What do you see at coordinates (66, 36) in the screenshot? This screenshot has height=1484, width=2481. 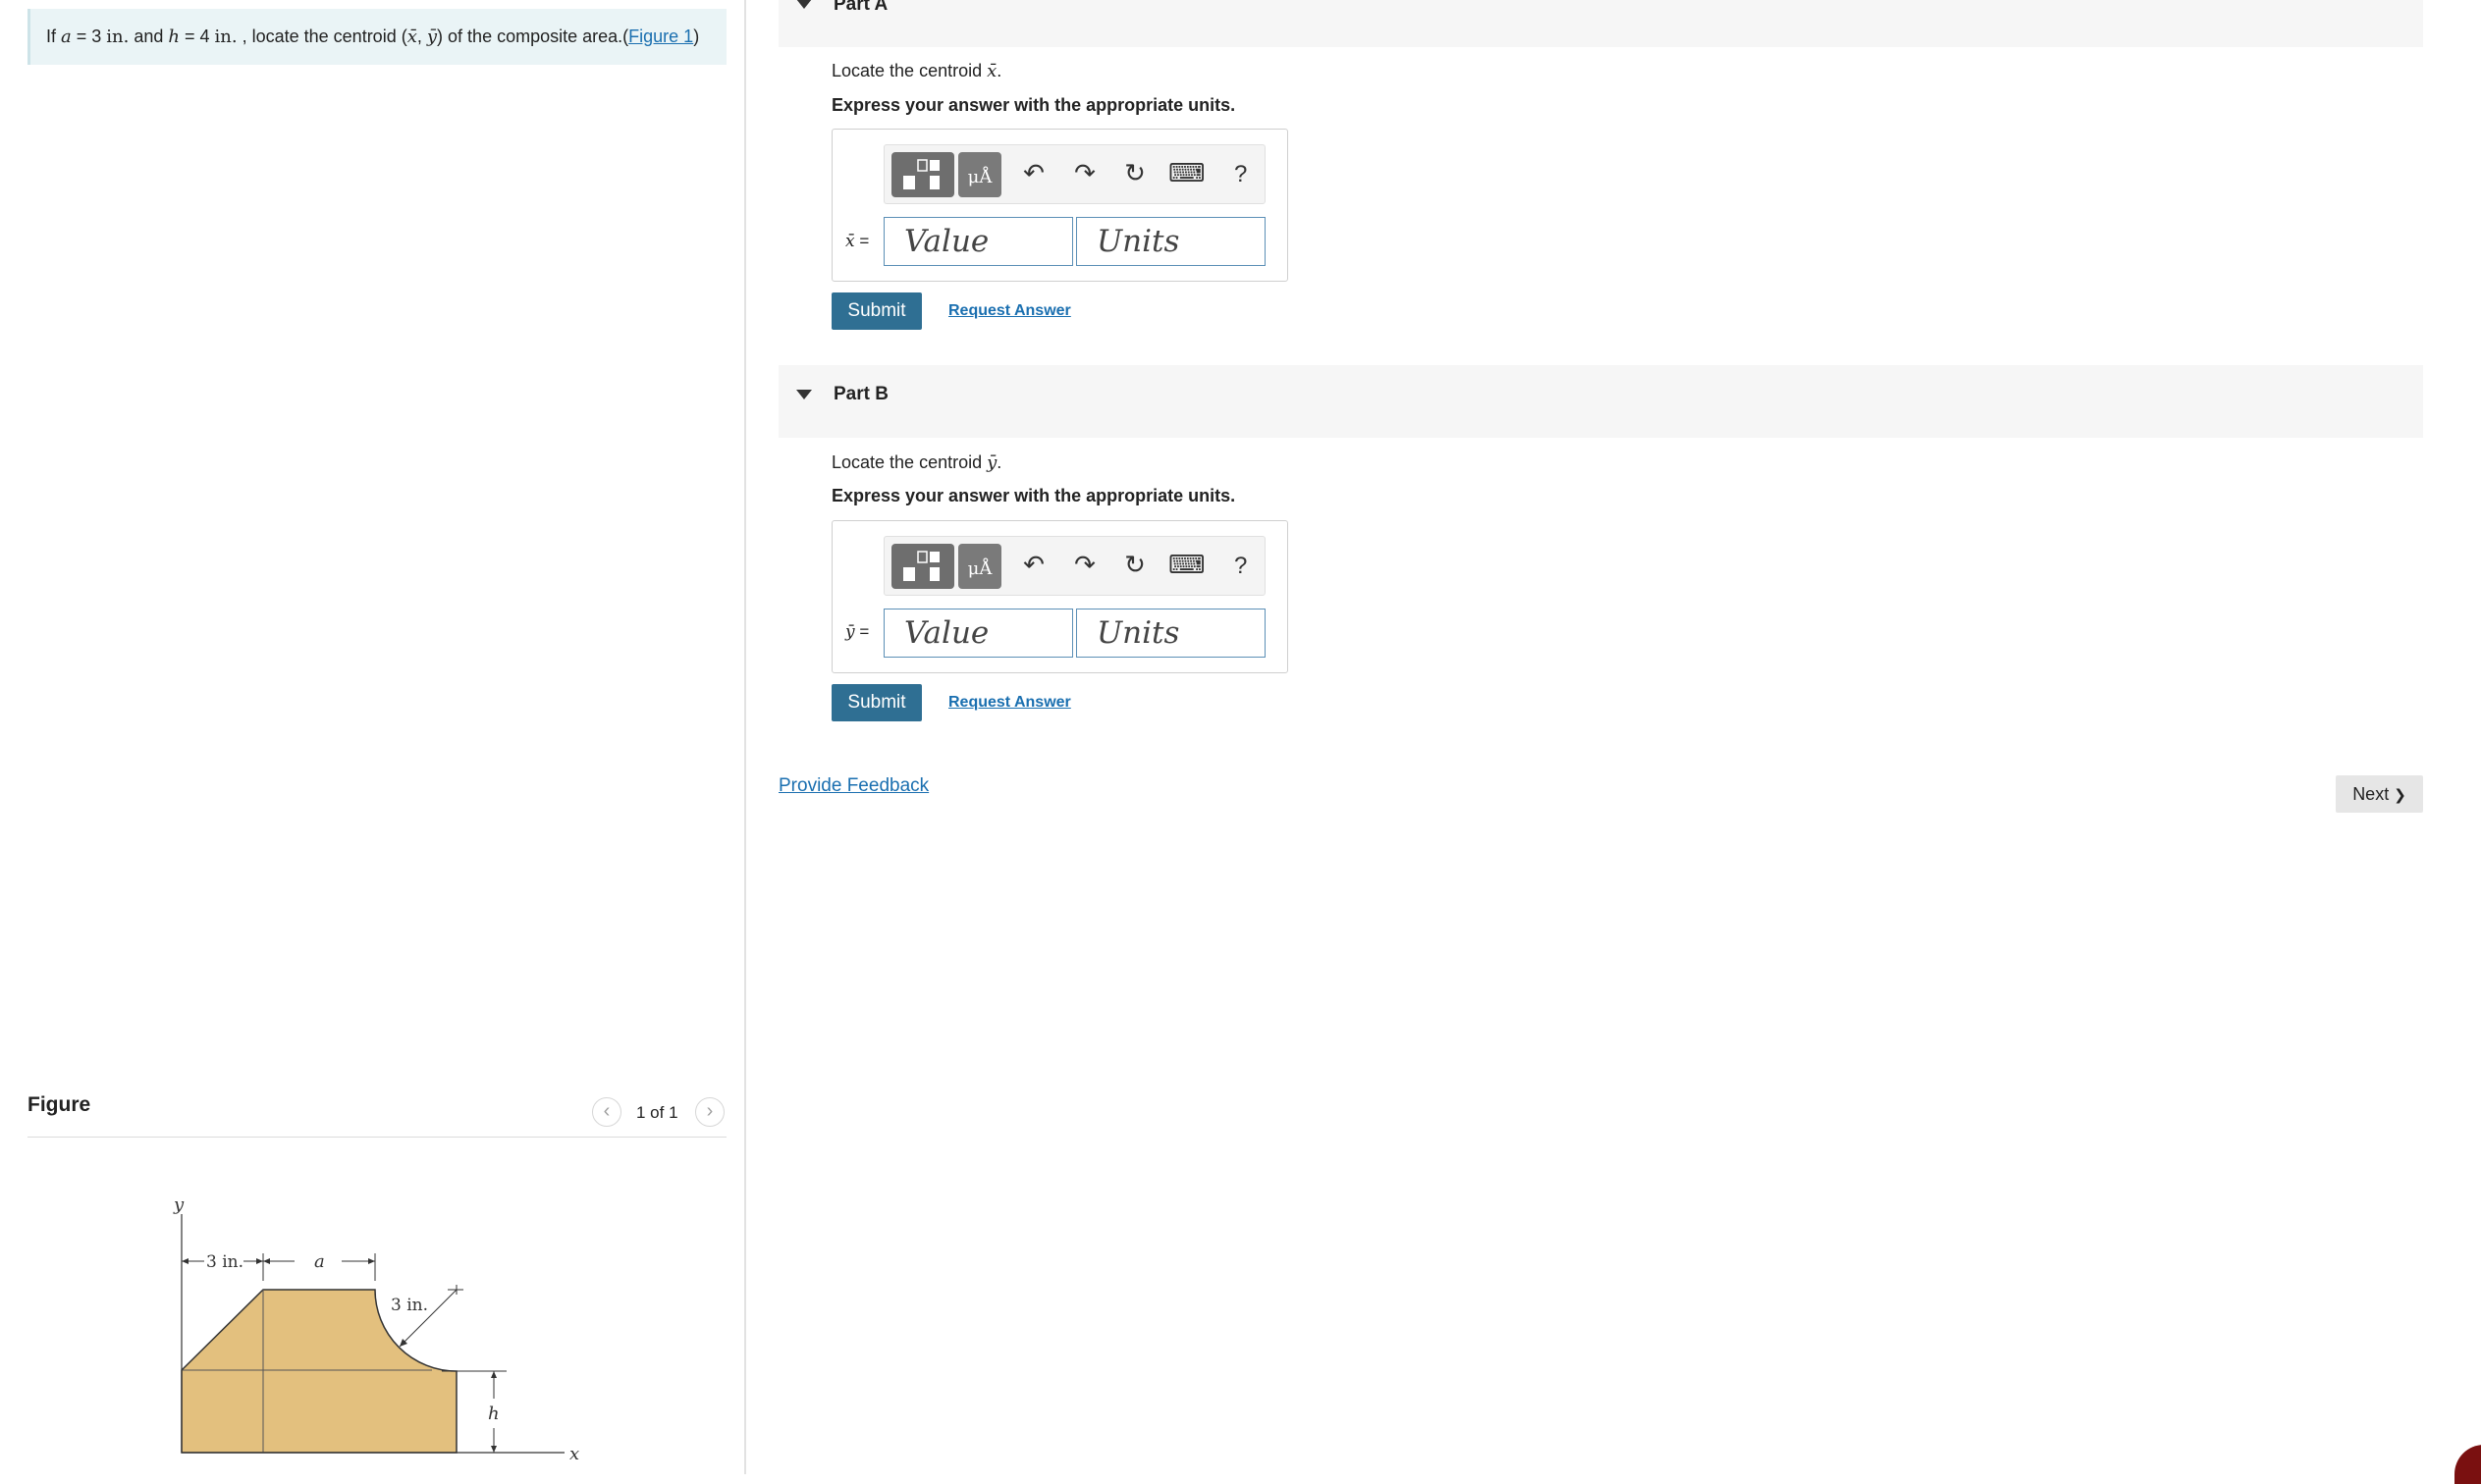 I see `var-a: a` at bounding box center [66, 36].